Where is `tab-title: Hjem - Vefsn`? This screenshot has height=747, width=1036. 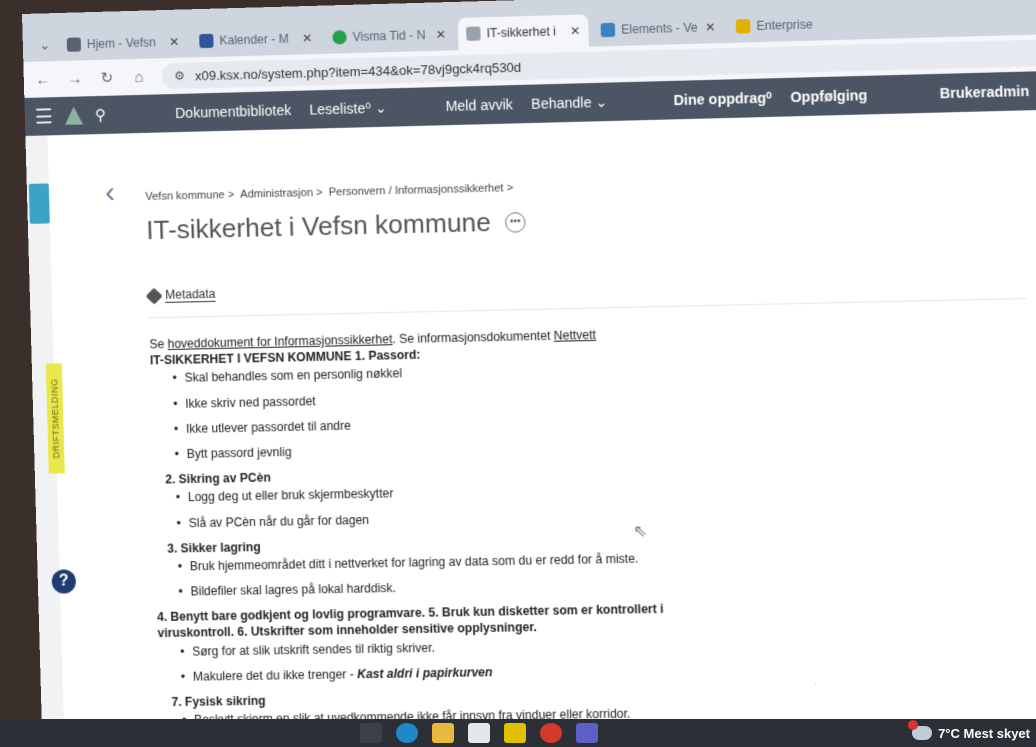
tab-title: Hjem - Vefsn is located at coordinates (121, 43).